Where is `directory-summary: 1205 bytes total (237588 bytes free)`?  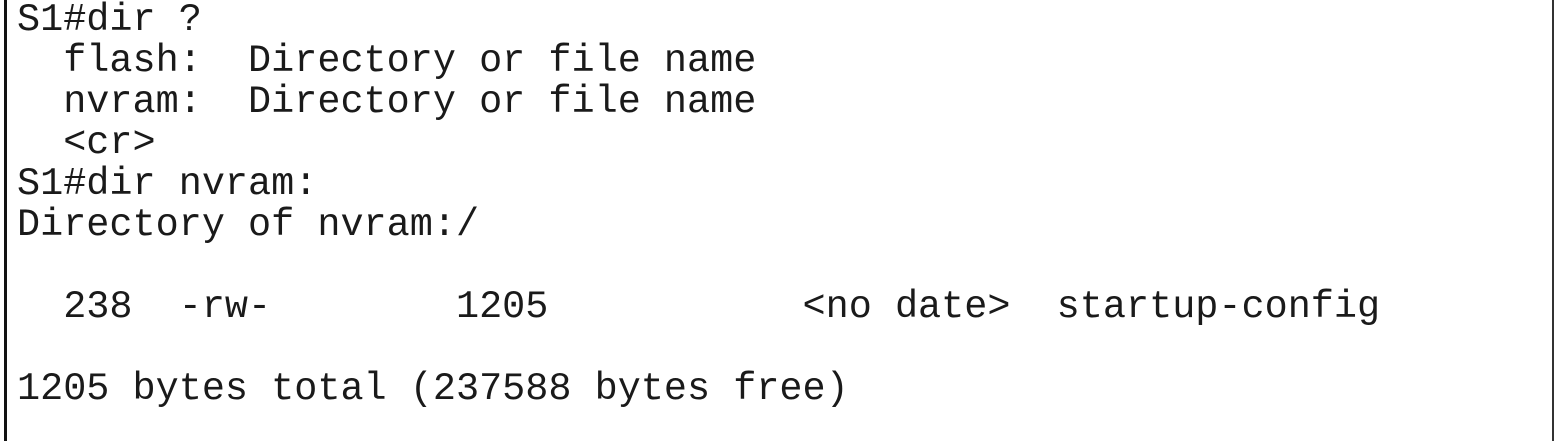 directory-summary: 1205 bytes total (237588 bytes free) is located at coordinates (433, 389).